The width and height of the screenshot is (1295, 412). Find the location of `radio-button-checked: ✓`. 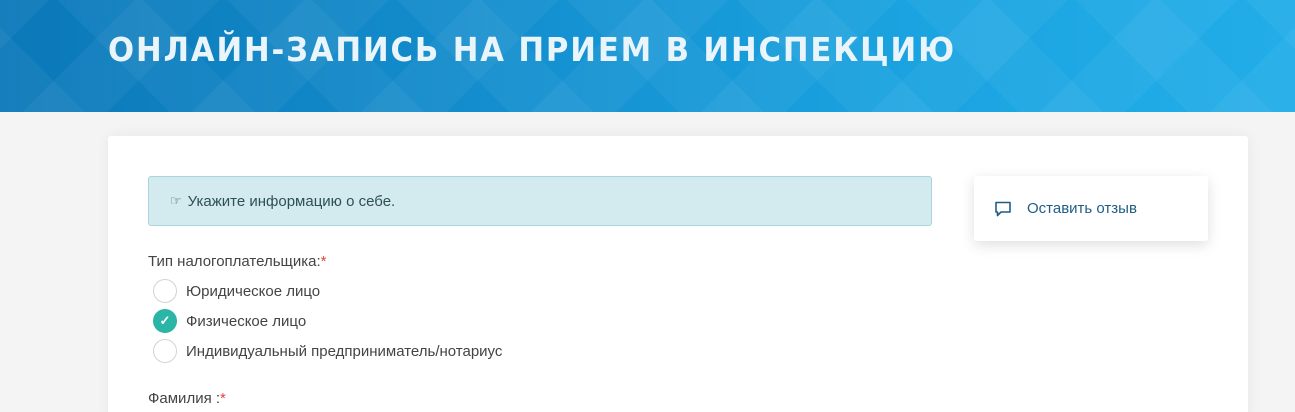

radio-button-checked: ✓ is located at coordinates (165, 321).